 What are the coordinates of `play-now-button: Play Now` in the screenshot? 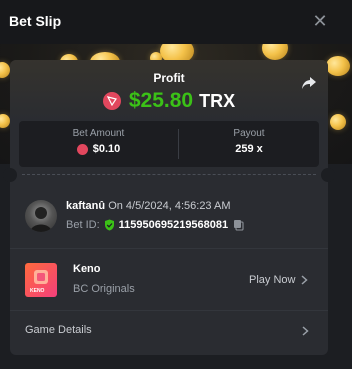 It's located at (279, 280).